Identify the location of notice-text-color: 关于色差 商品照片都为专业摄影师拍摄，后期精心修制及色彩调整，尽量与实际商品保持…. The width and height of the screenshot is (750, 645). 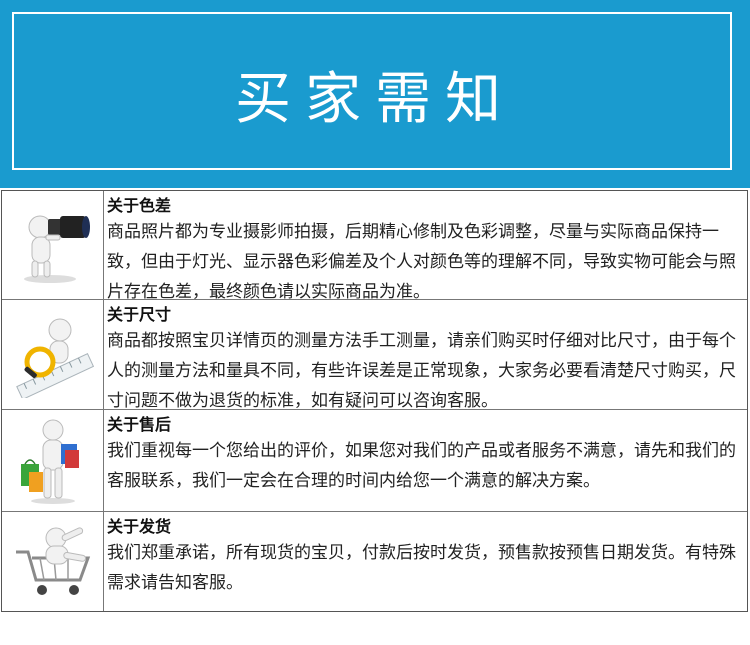
(425, 246).